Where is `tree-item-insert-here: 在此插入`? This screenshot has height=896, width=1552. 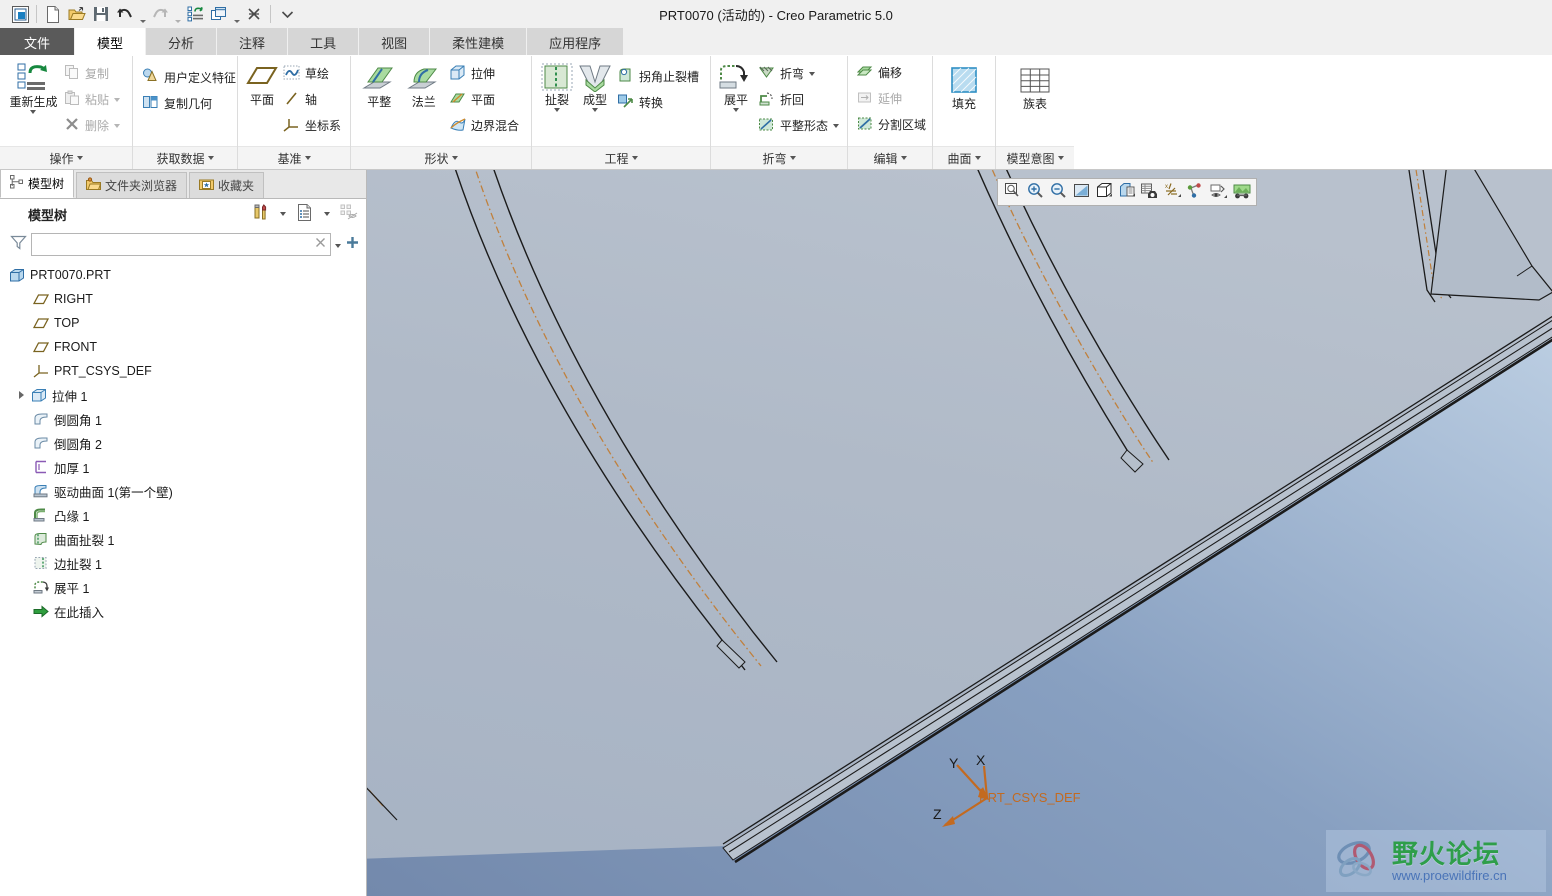
tree-item-insert-here: 在此插入 is located at coordinates (183, 611).